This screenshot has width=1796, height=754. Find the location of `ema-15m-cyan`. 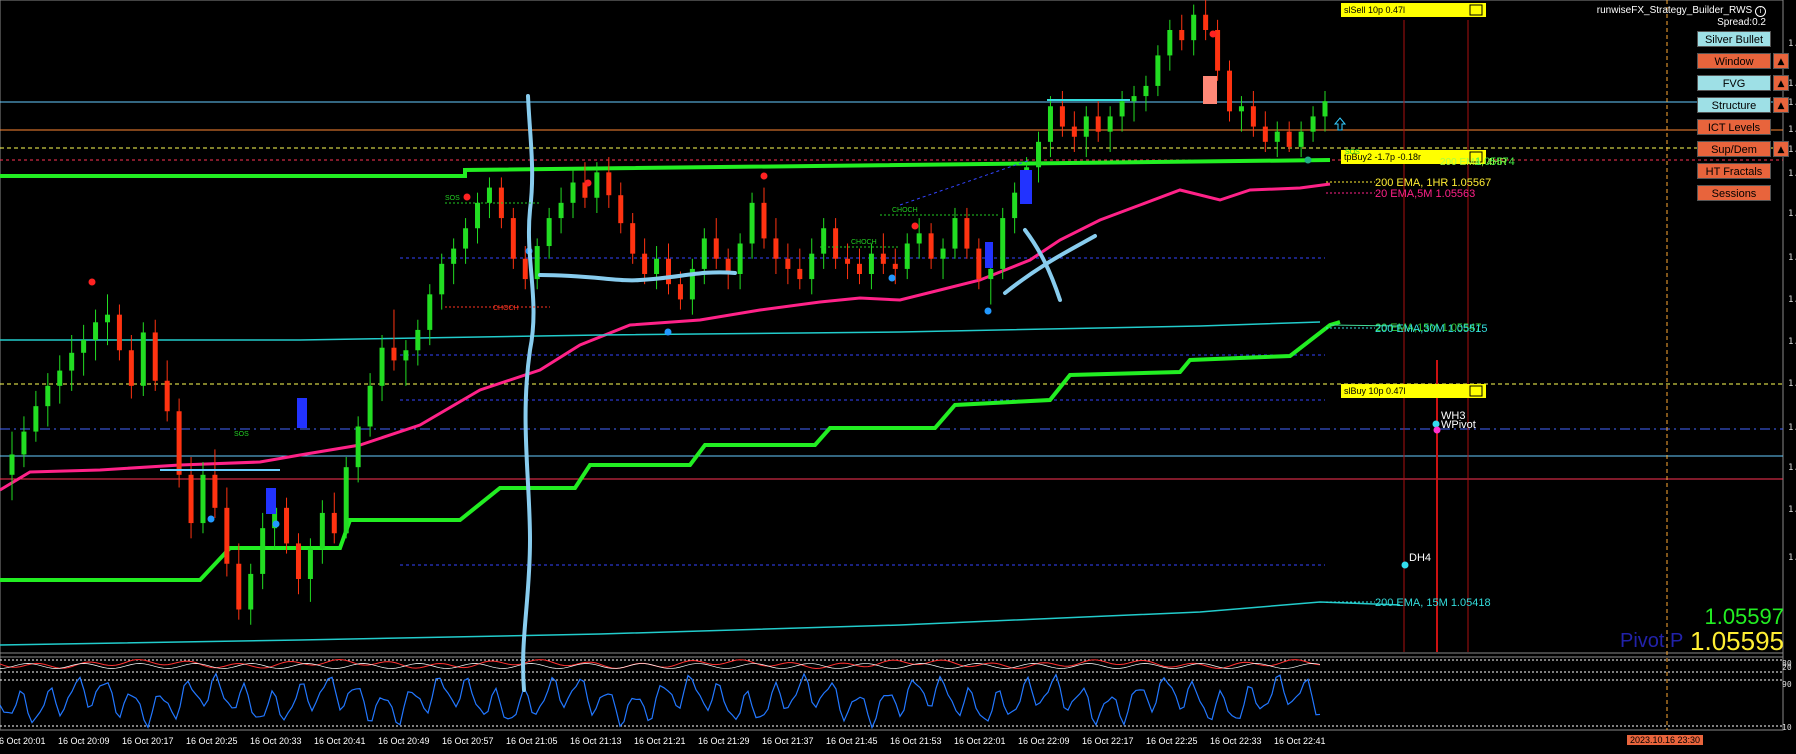

ema-15m-cyan is located at coordinates (700, 623).